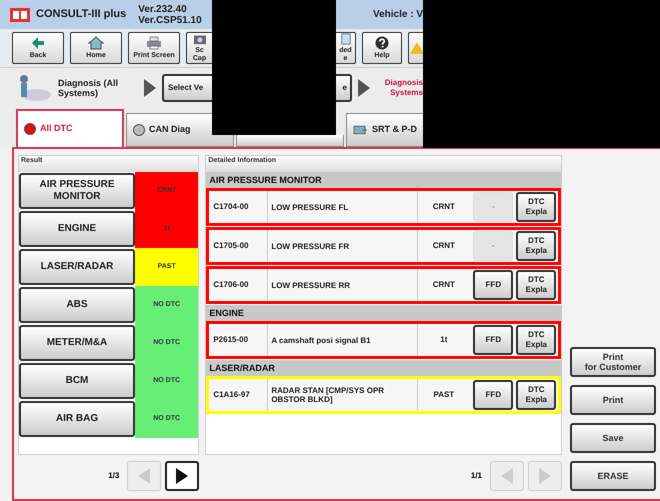 The height and width of the screenshot is (501, 660). What do you see at coordinates (231, 395) in the screenshot?
I see `dtc-code: C1A16-97` at bounding box center [231, 395].